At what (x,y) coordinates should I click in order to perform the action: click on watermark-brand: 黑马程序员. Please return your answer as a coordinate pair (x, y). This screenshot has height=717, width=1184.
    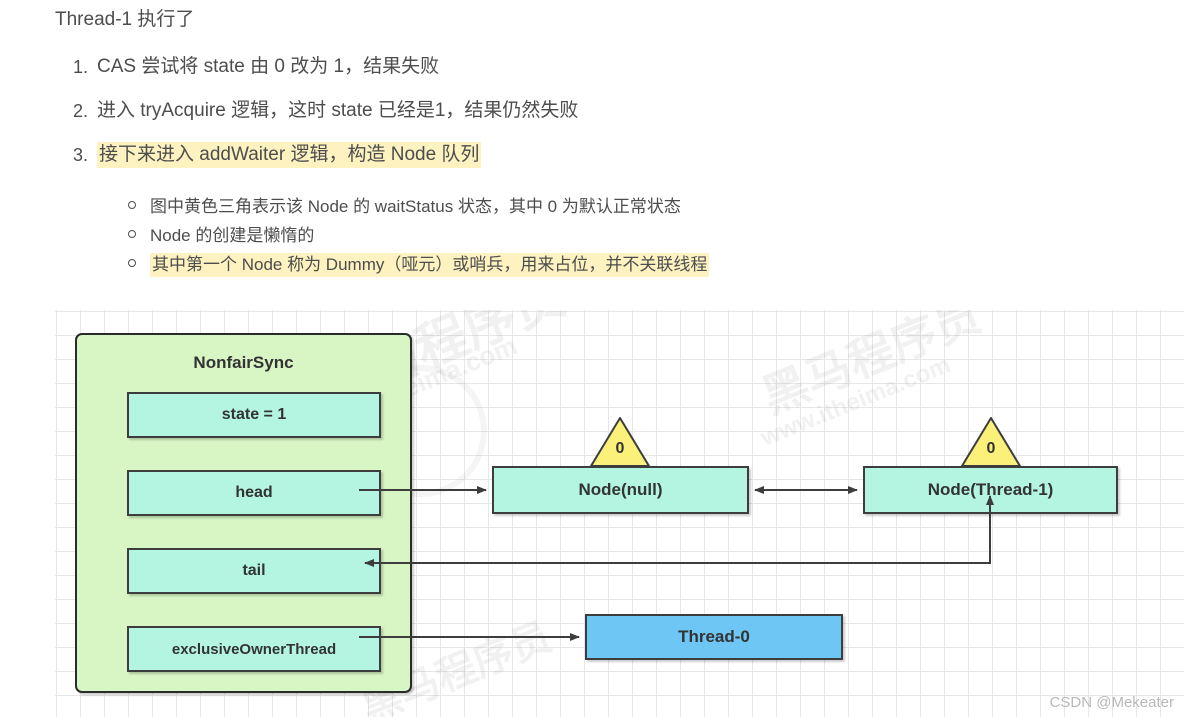
    Looking at the image, I should click on (871, 366).